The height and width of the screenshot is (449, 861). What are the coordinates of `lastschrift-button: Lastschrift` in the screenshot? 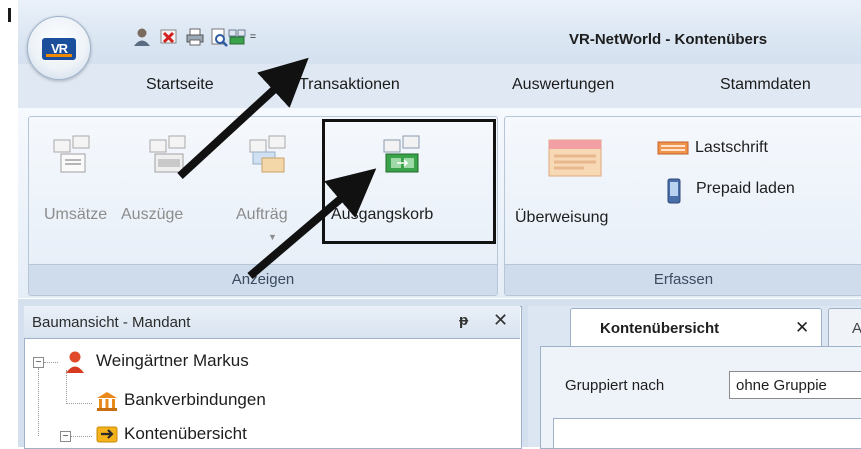 It's located at (712, 148).